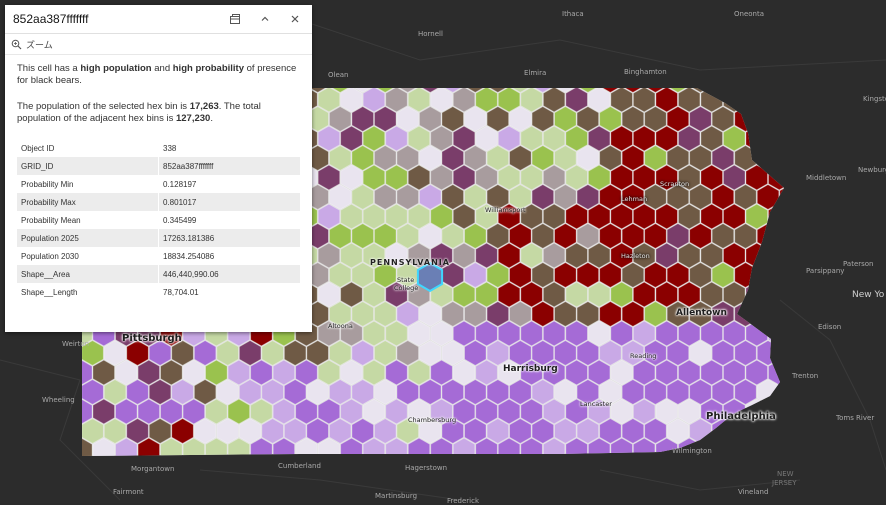 The height and width of the screenshot is (505, 886). I want to click on city-state-college-line1: State, so click(406, 280).